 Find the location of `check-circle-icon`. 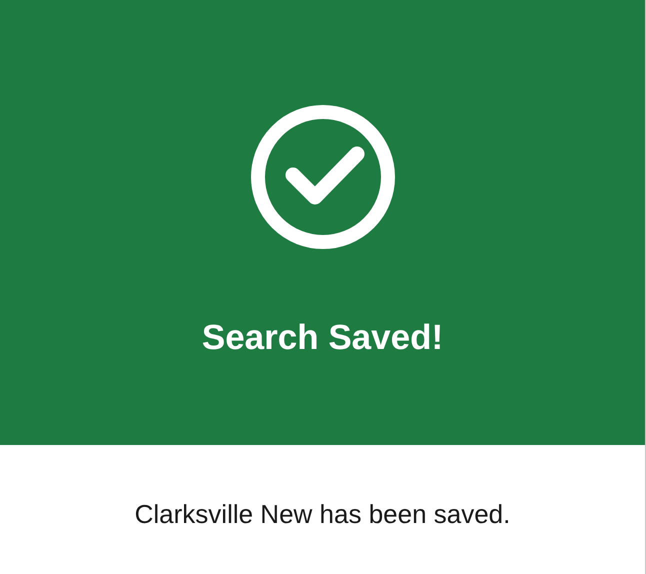

check-circle-icon is located at coordinates (322, 177).